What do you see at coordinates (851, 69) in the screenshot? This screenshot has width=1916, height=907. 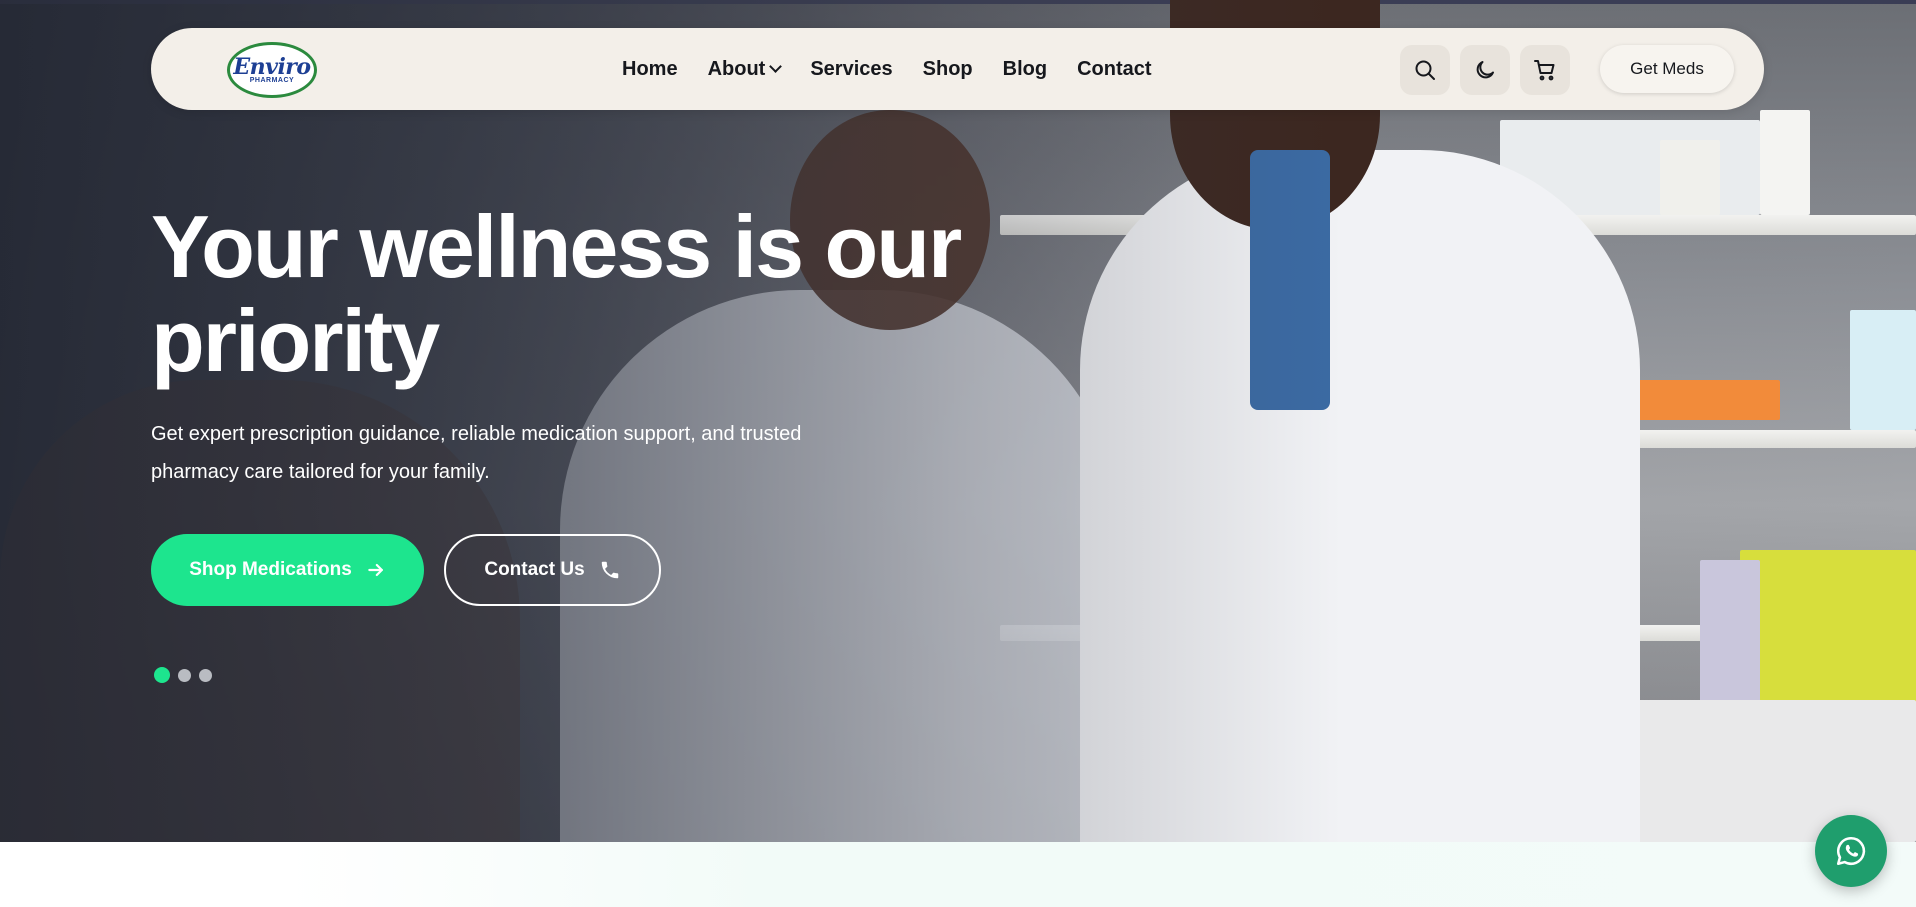 I see `nav-services: Services` at bounding box center [851, 69].